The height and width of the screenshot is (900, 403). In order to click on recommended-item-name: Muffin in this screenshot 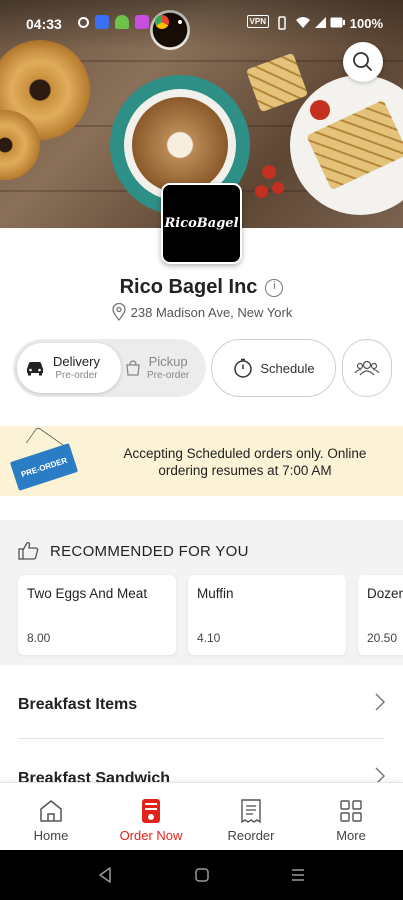, I will do `click(215, 593)`.